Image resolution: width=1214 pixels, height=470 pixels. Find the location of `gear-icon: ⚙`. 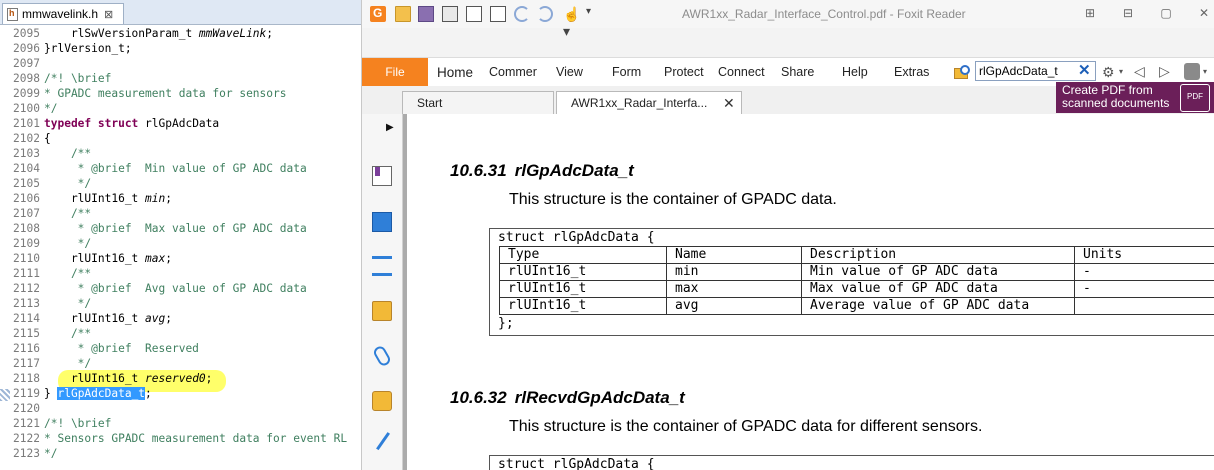

gear-icon: ⚙ is located at coordinates (1108, 72).